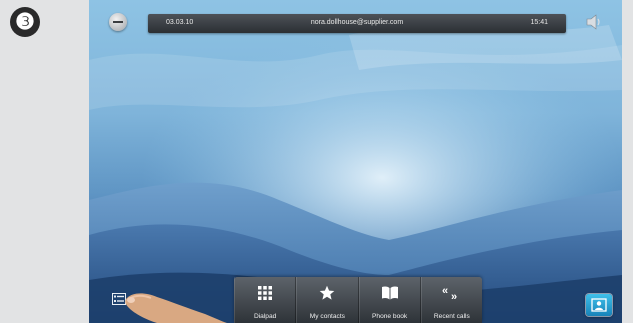 Image resolution: width=633 pixels, height=323 pixels. Describe the element at coordinates (265, 293) in the screenshot. I see `dialpad-icon` at that location.